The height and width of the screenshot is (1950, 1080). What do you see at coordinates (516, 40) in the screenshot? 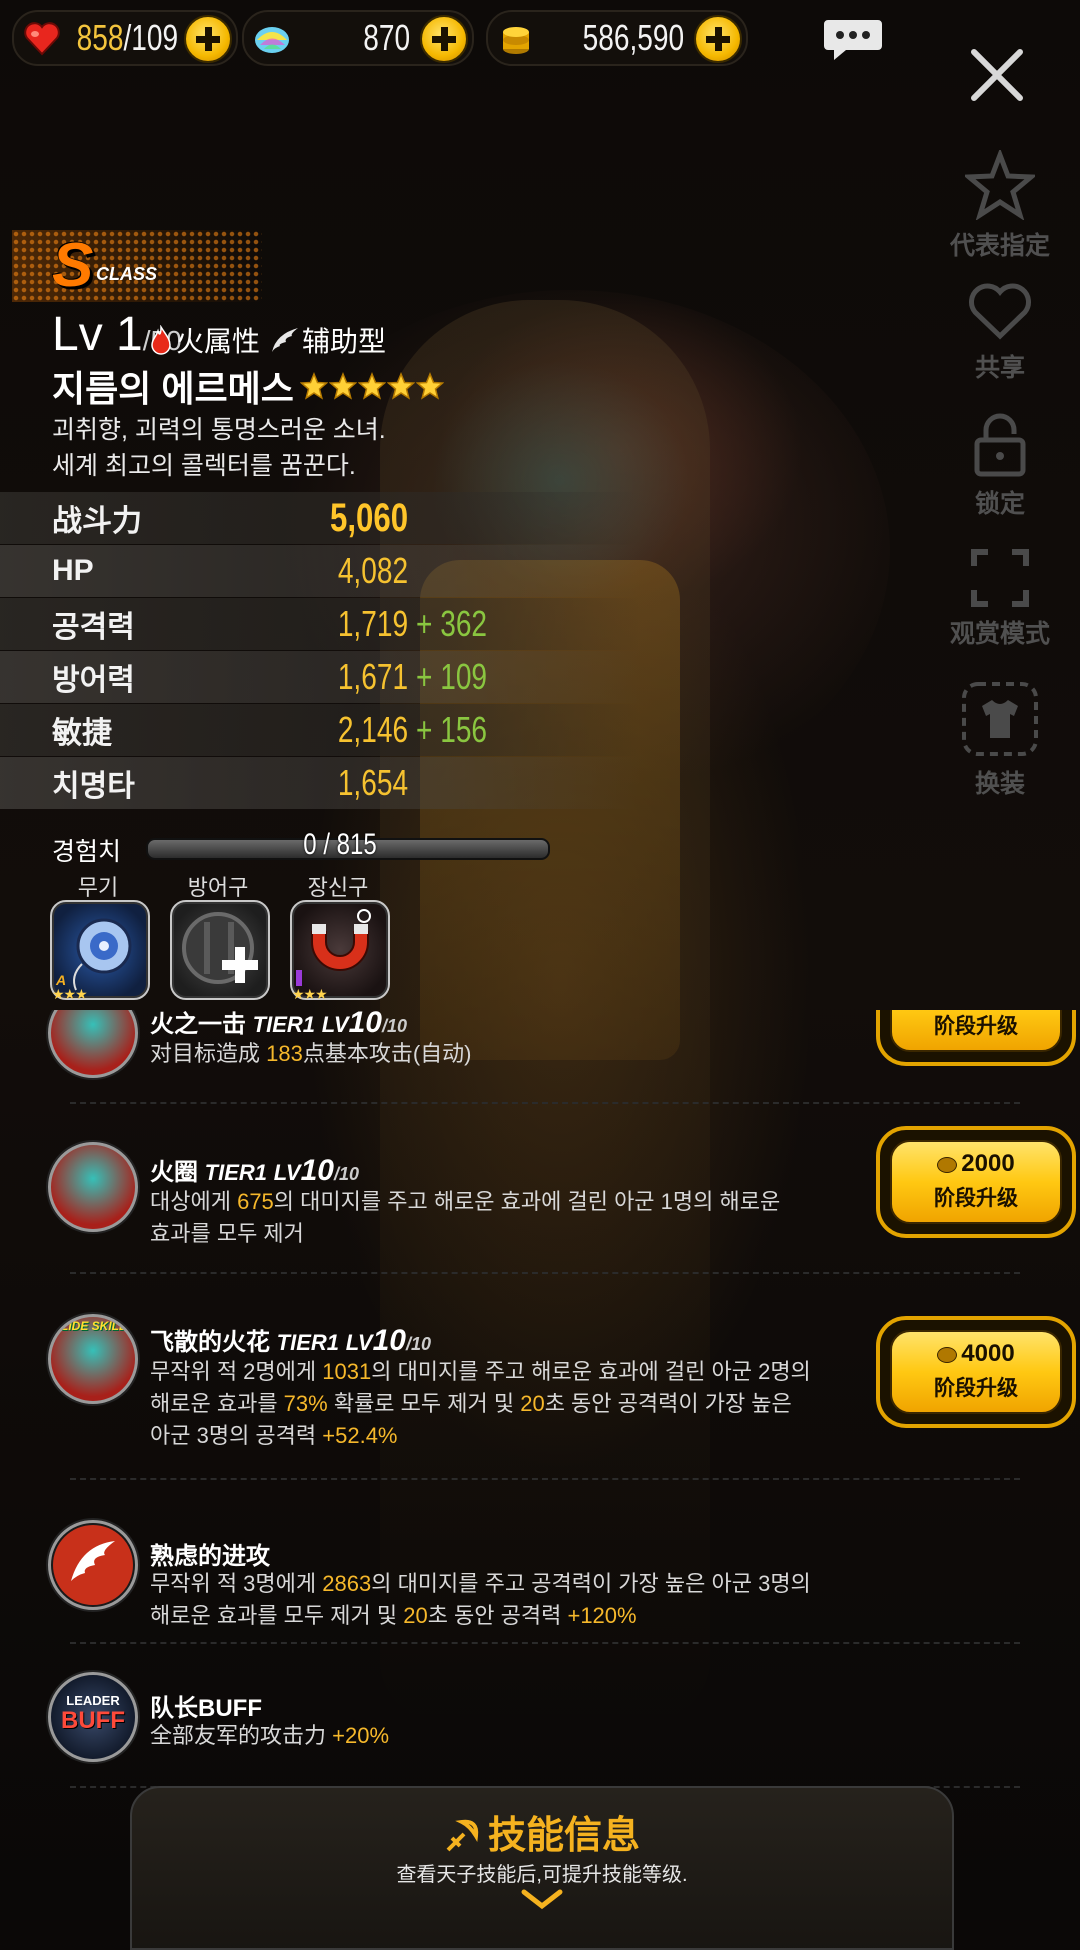
I see `gold-coin-icon` at bounding box center [516, 40].